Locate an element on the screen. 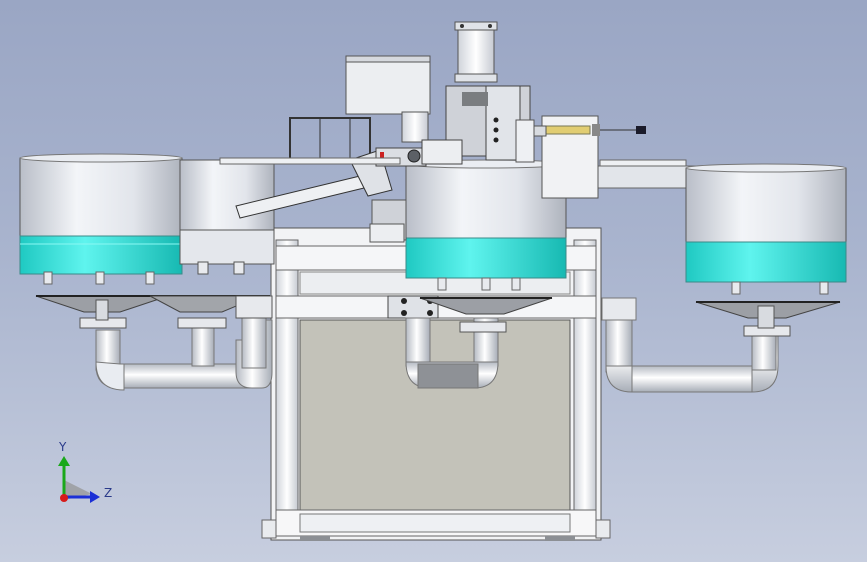  frame-leg-right is located at coordinates (585, 388).